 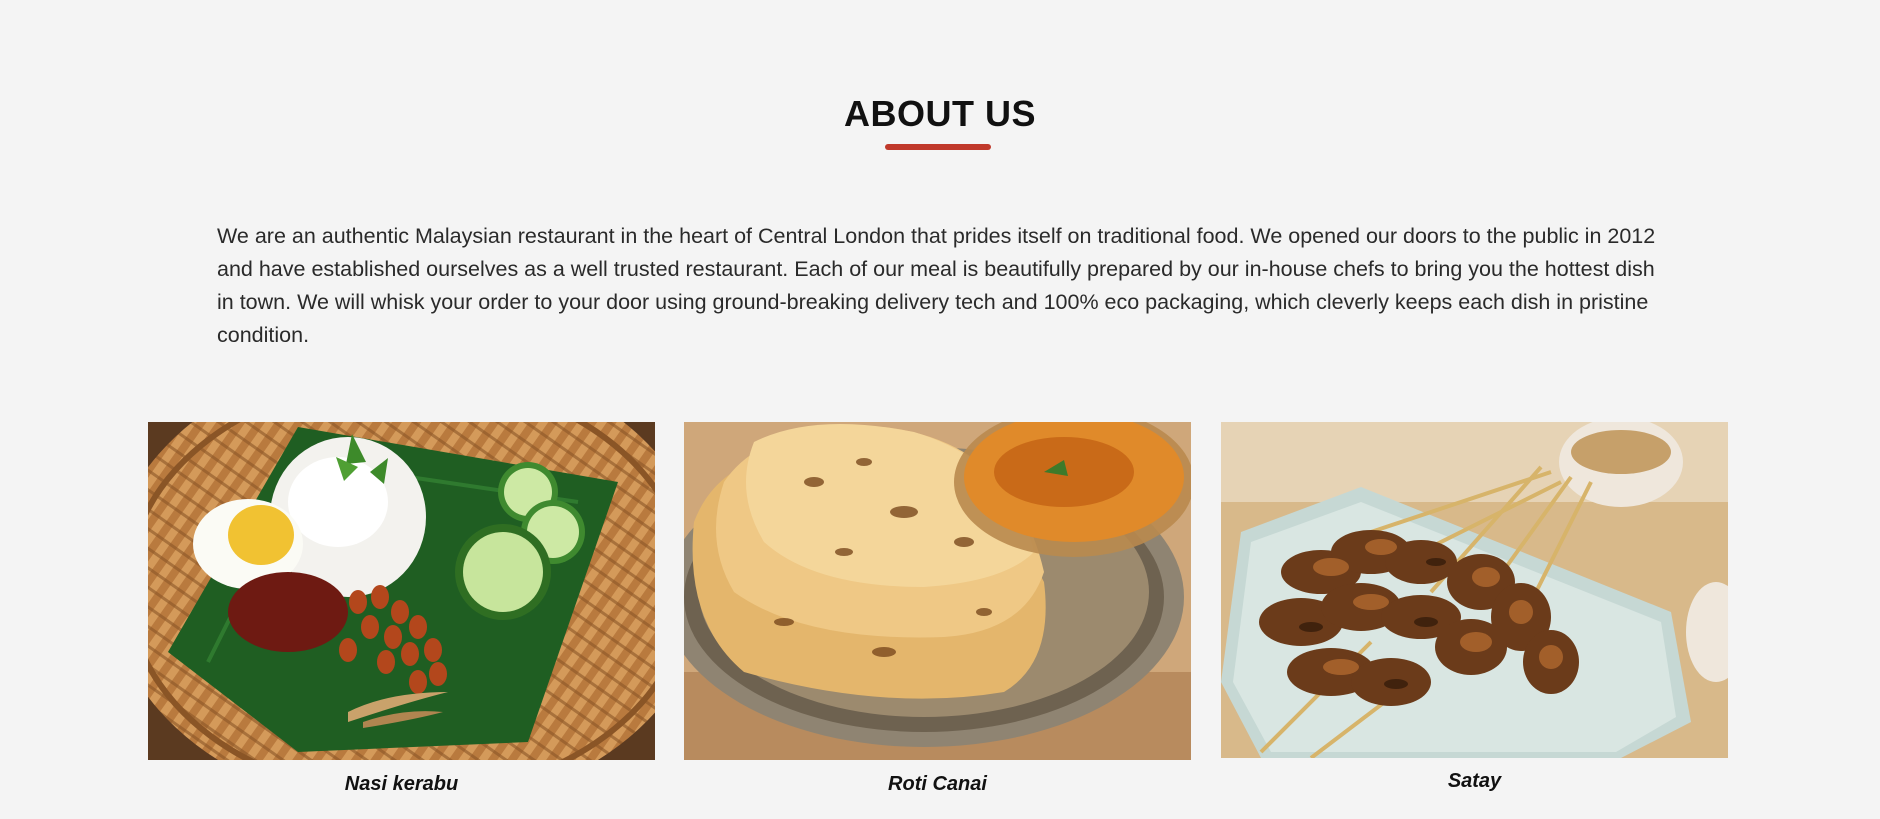 I want to click on dish-caption: Satay, so click(x=1474, y=781).